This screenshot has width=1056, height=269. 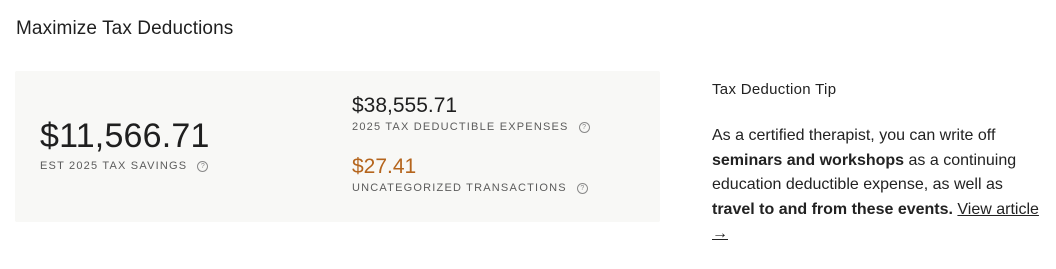 I want to click on est-tax-savings-value: $11,566.71, so click(x=125, y=136).